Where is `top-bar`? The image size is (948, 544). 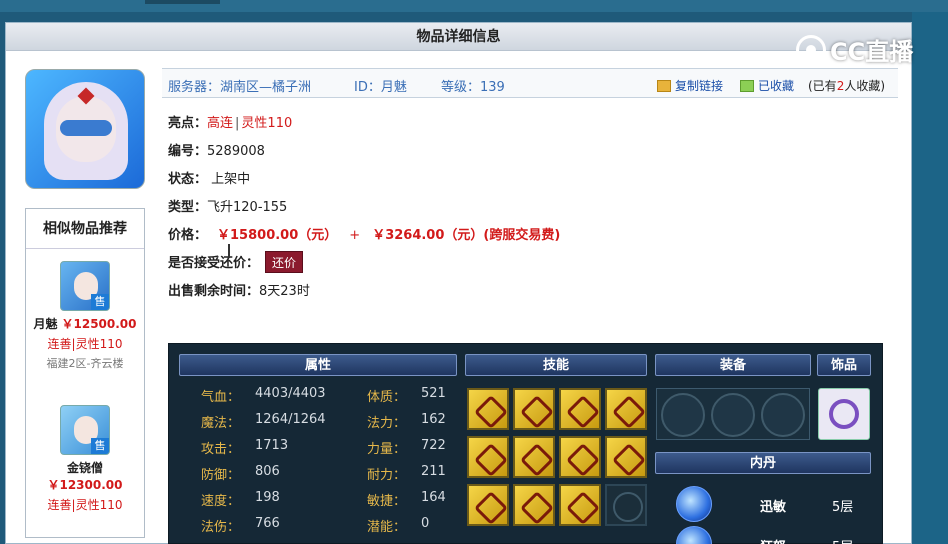 top-bar is located at coordinates (474, 6).